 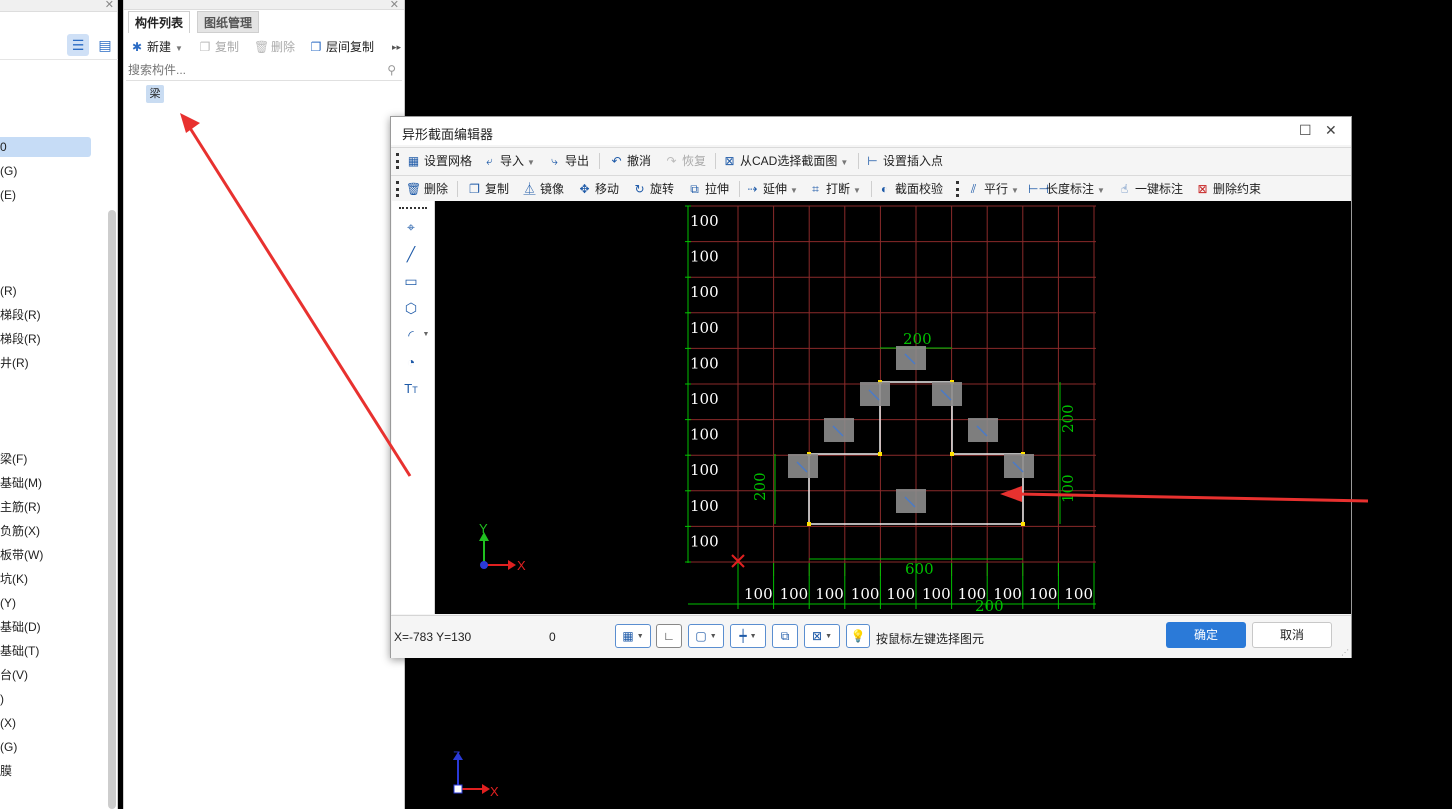 I want to click on mirror-button: ⏅ 镜像, so click(x=543, y=189).